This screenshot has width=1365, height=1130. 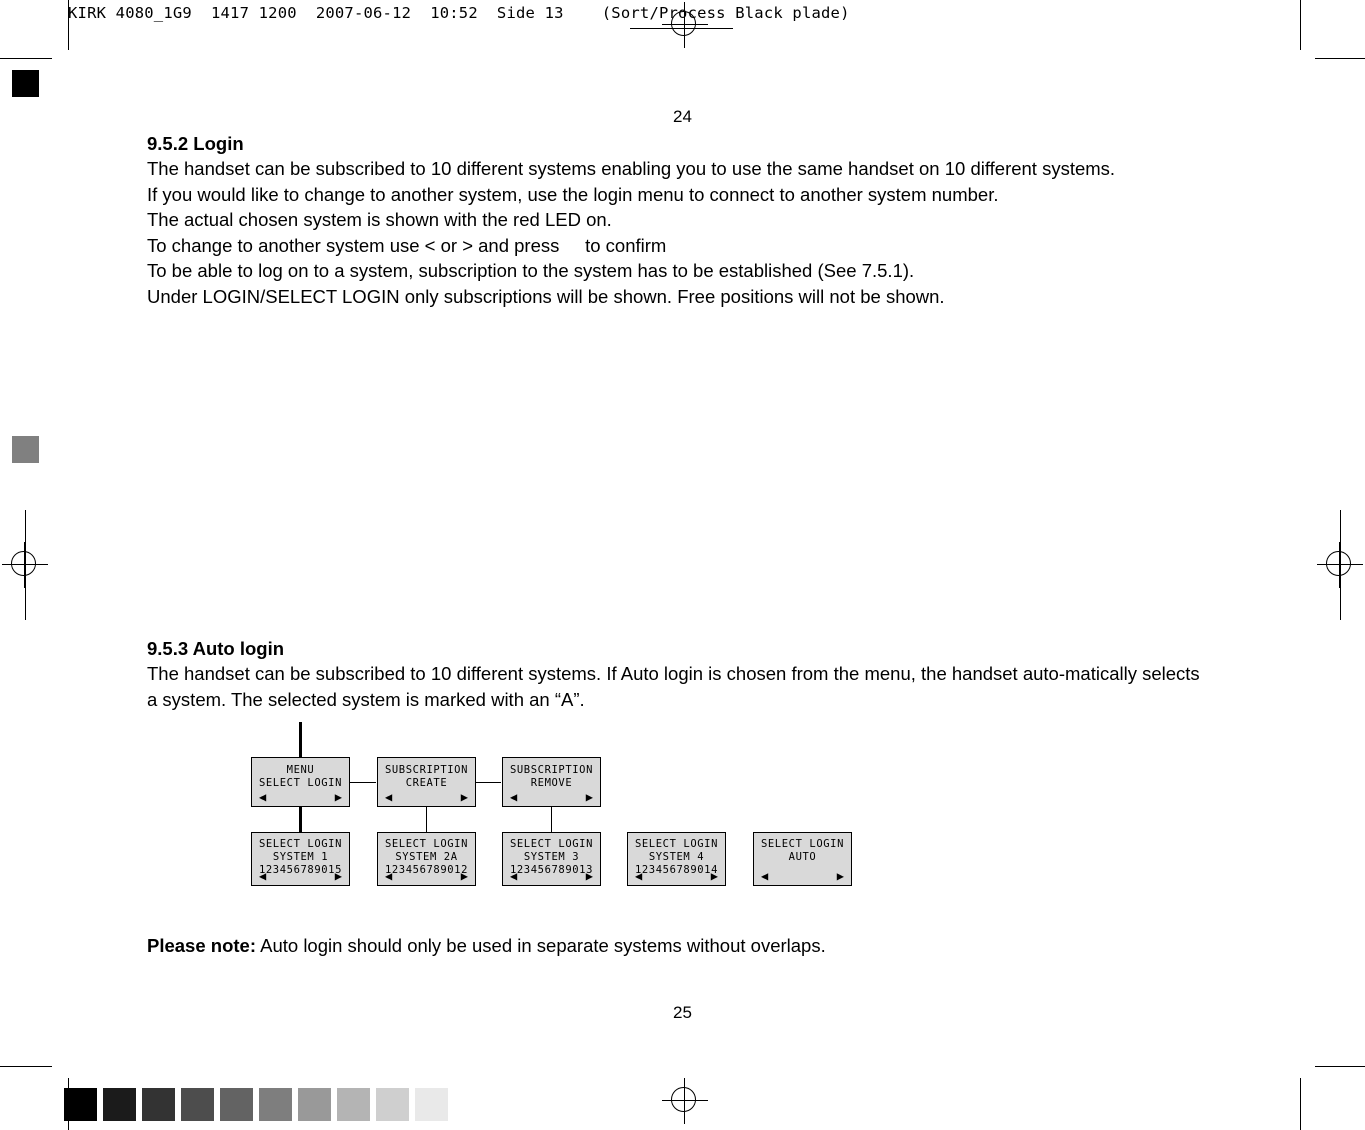 I want to click on lcd-subscription-create: SUBSCRIPTION CREATE ◀ ▶, so click(x=426, y=782).